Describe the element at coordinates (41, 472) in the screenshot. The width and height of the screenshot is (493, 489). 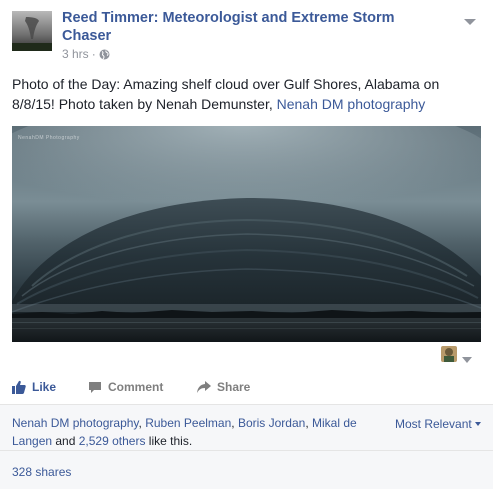
I see `shares-count-link: 328 shares` at that location.